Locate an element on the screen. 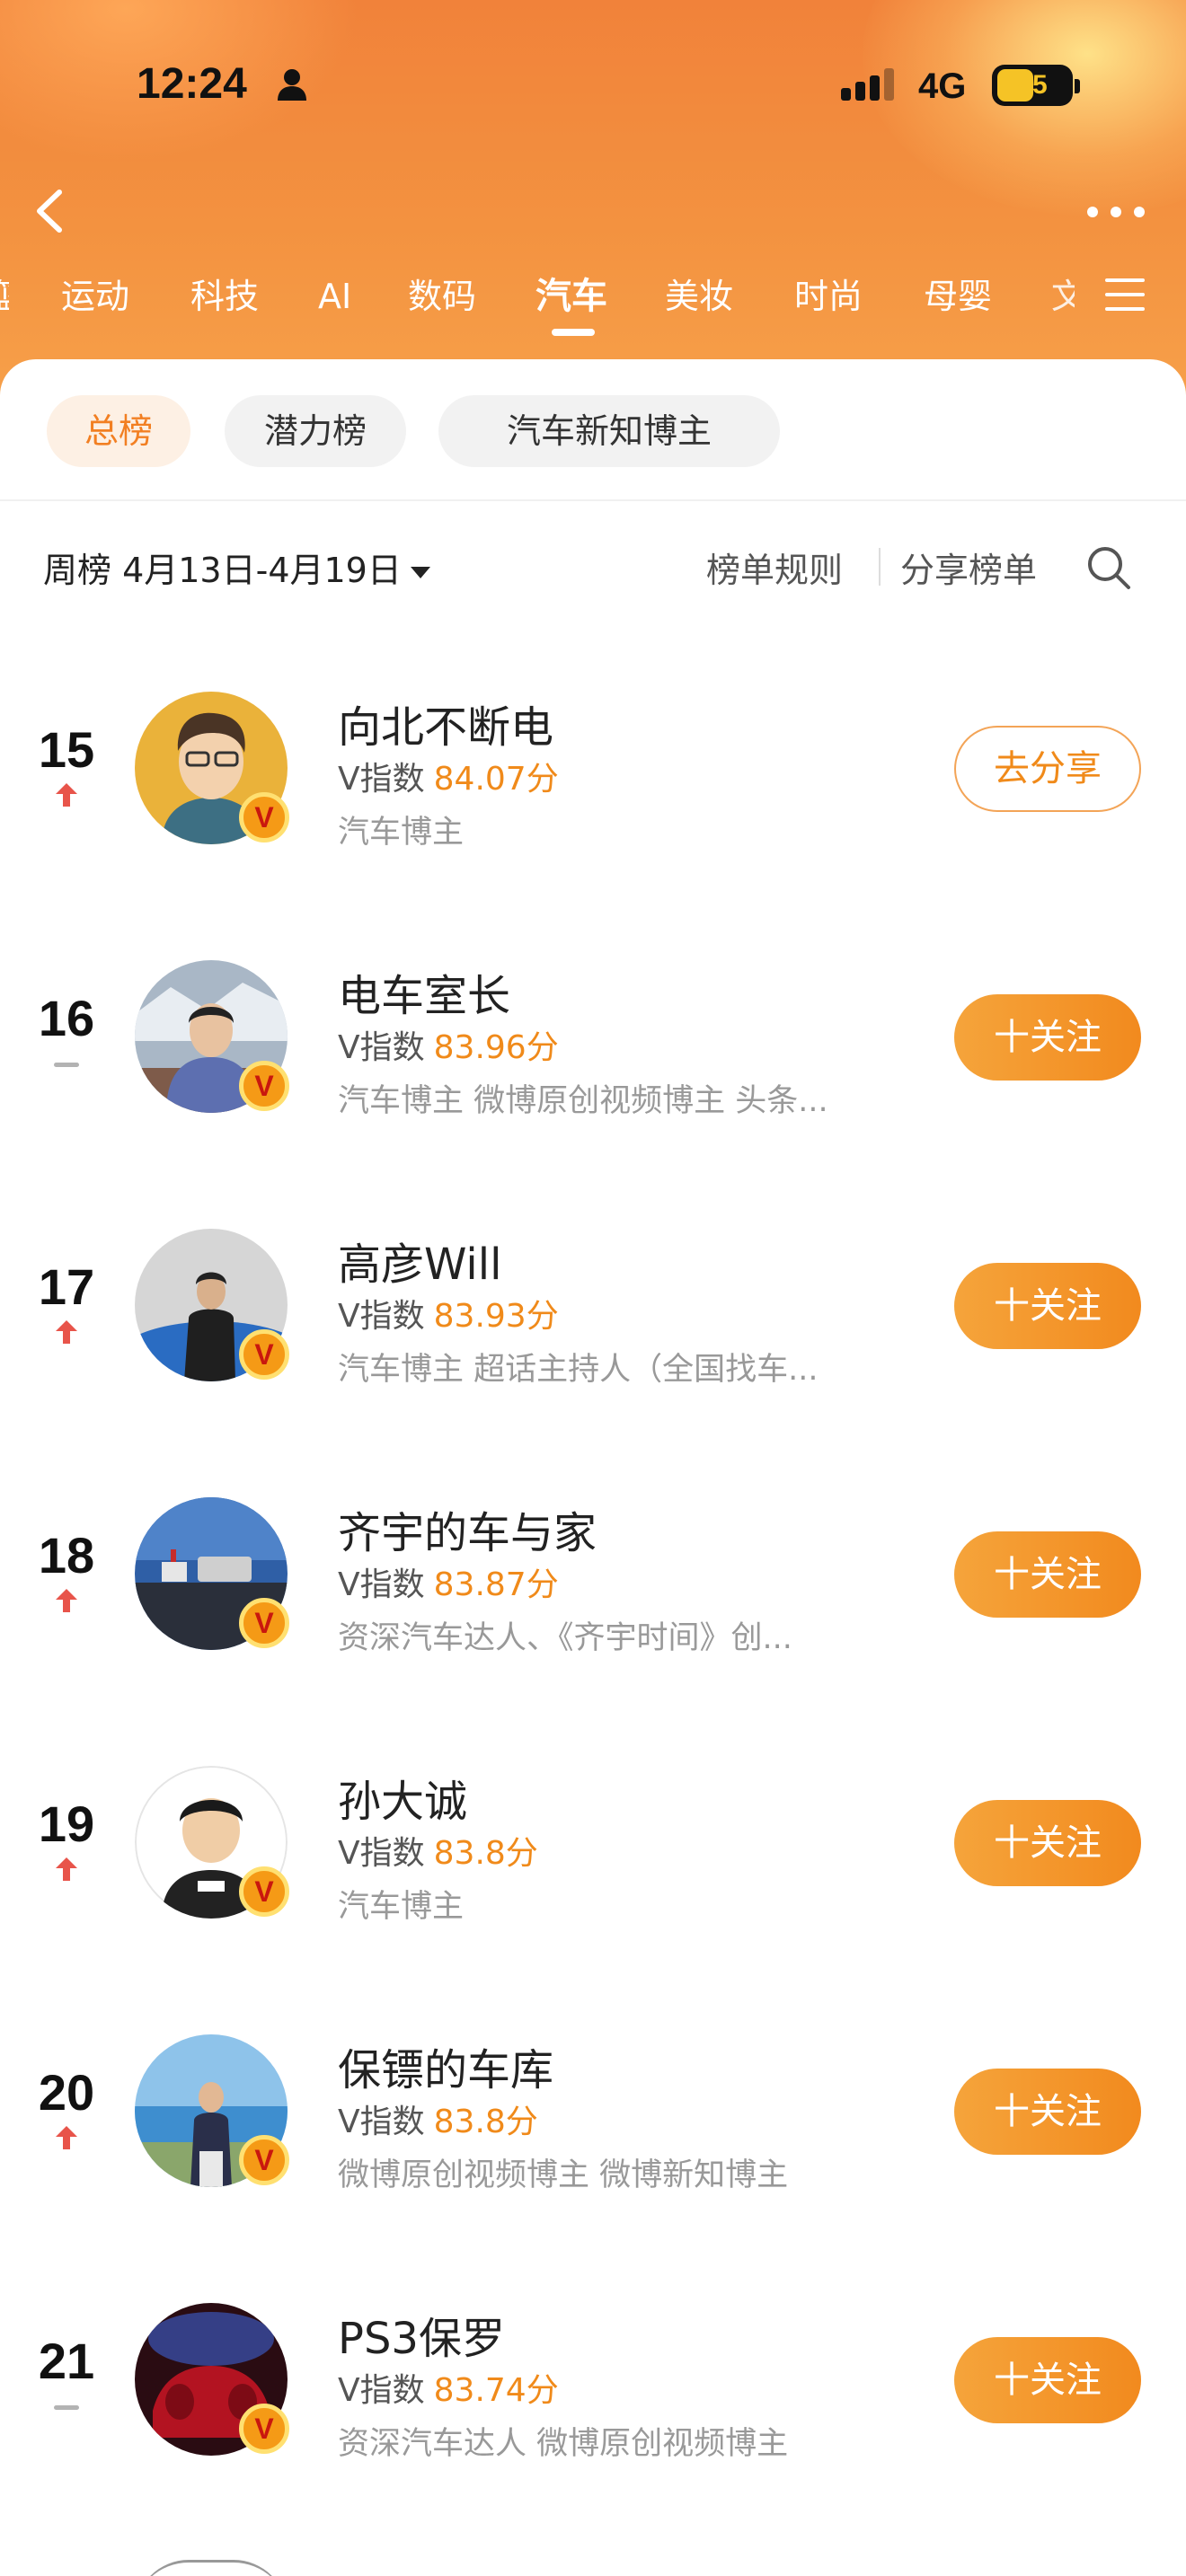 This screenshot has width=1186, height=2576. divider is located at coordinates (593, 500).